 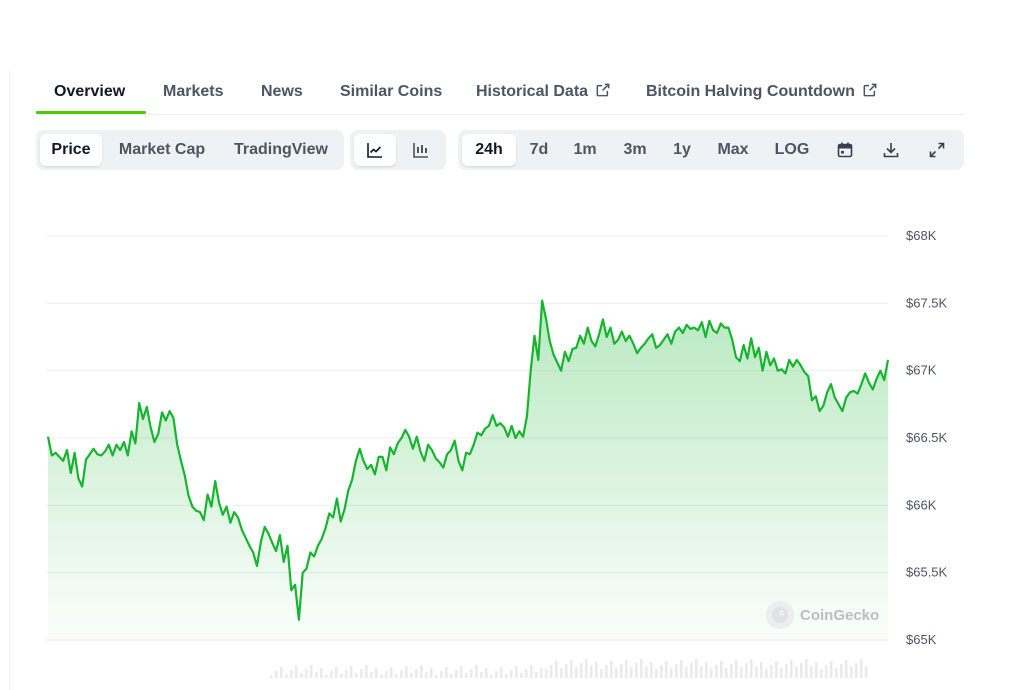 I want to click on y-tick-label: $65.5K, so click(x=927, y=572).